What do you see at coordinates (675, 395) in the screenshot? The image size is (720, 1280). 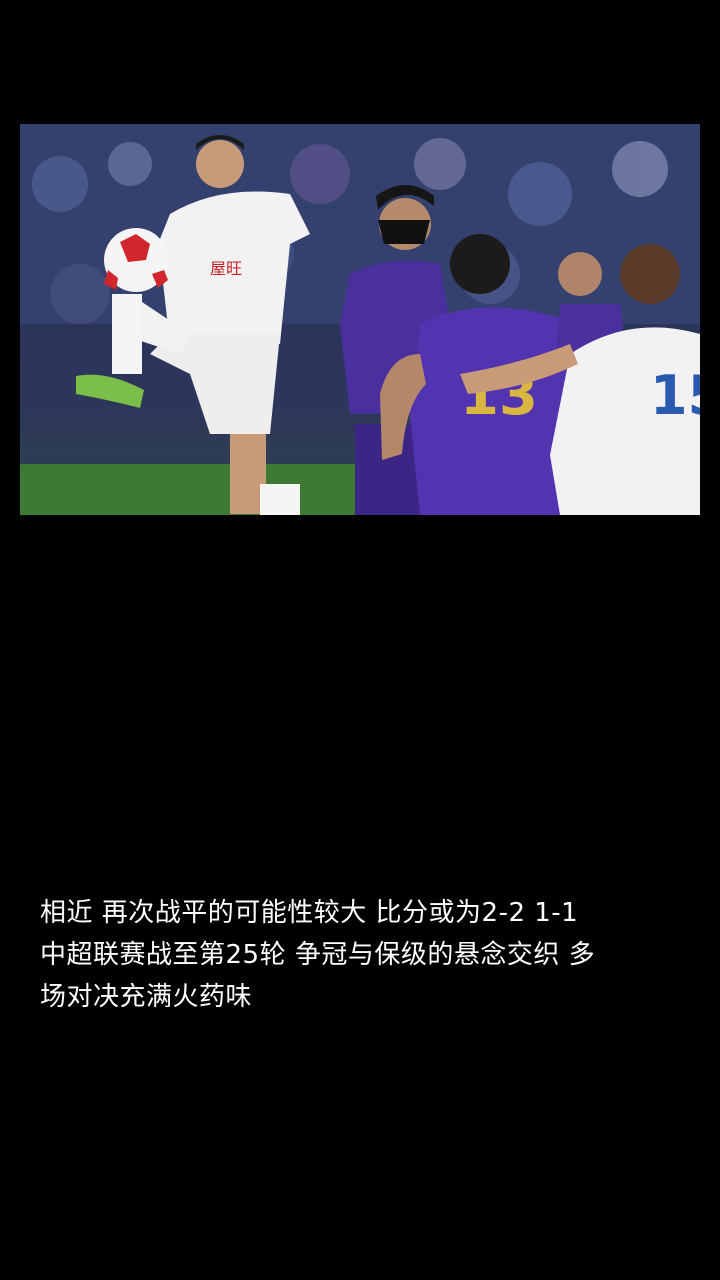 I see `jersey-number-15: 15` at bounding box center [675, 395].